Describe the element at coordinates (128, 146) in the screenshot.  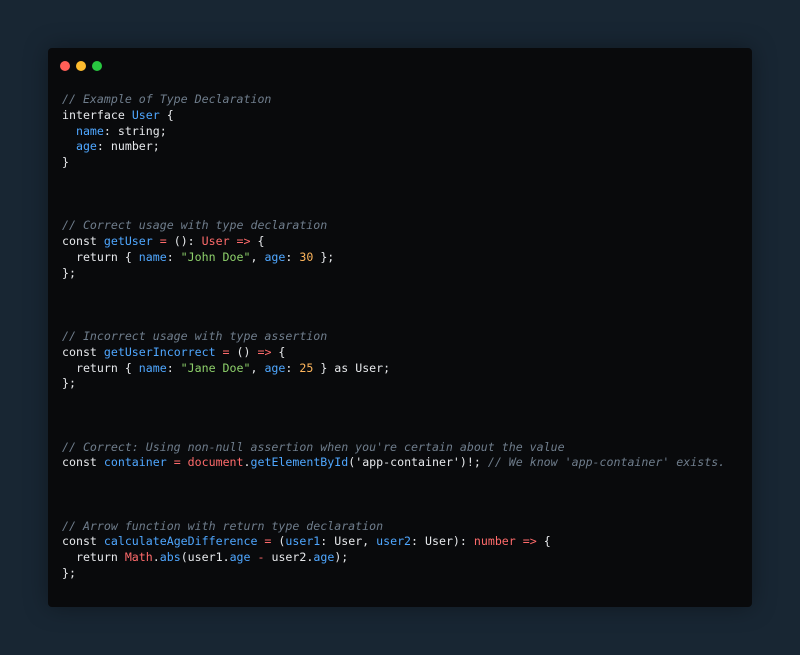
I see `code-token: : number;` at that location.